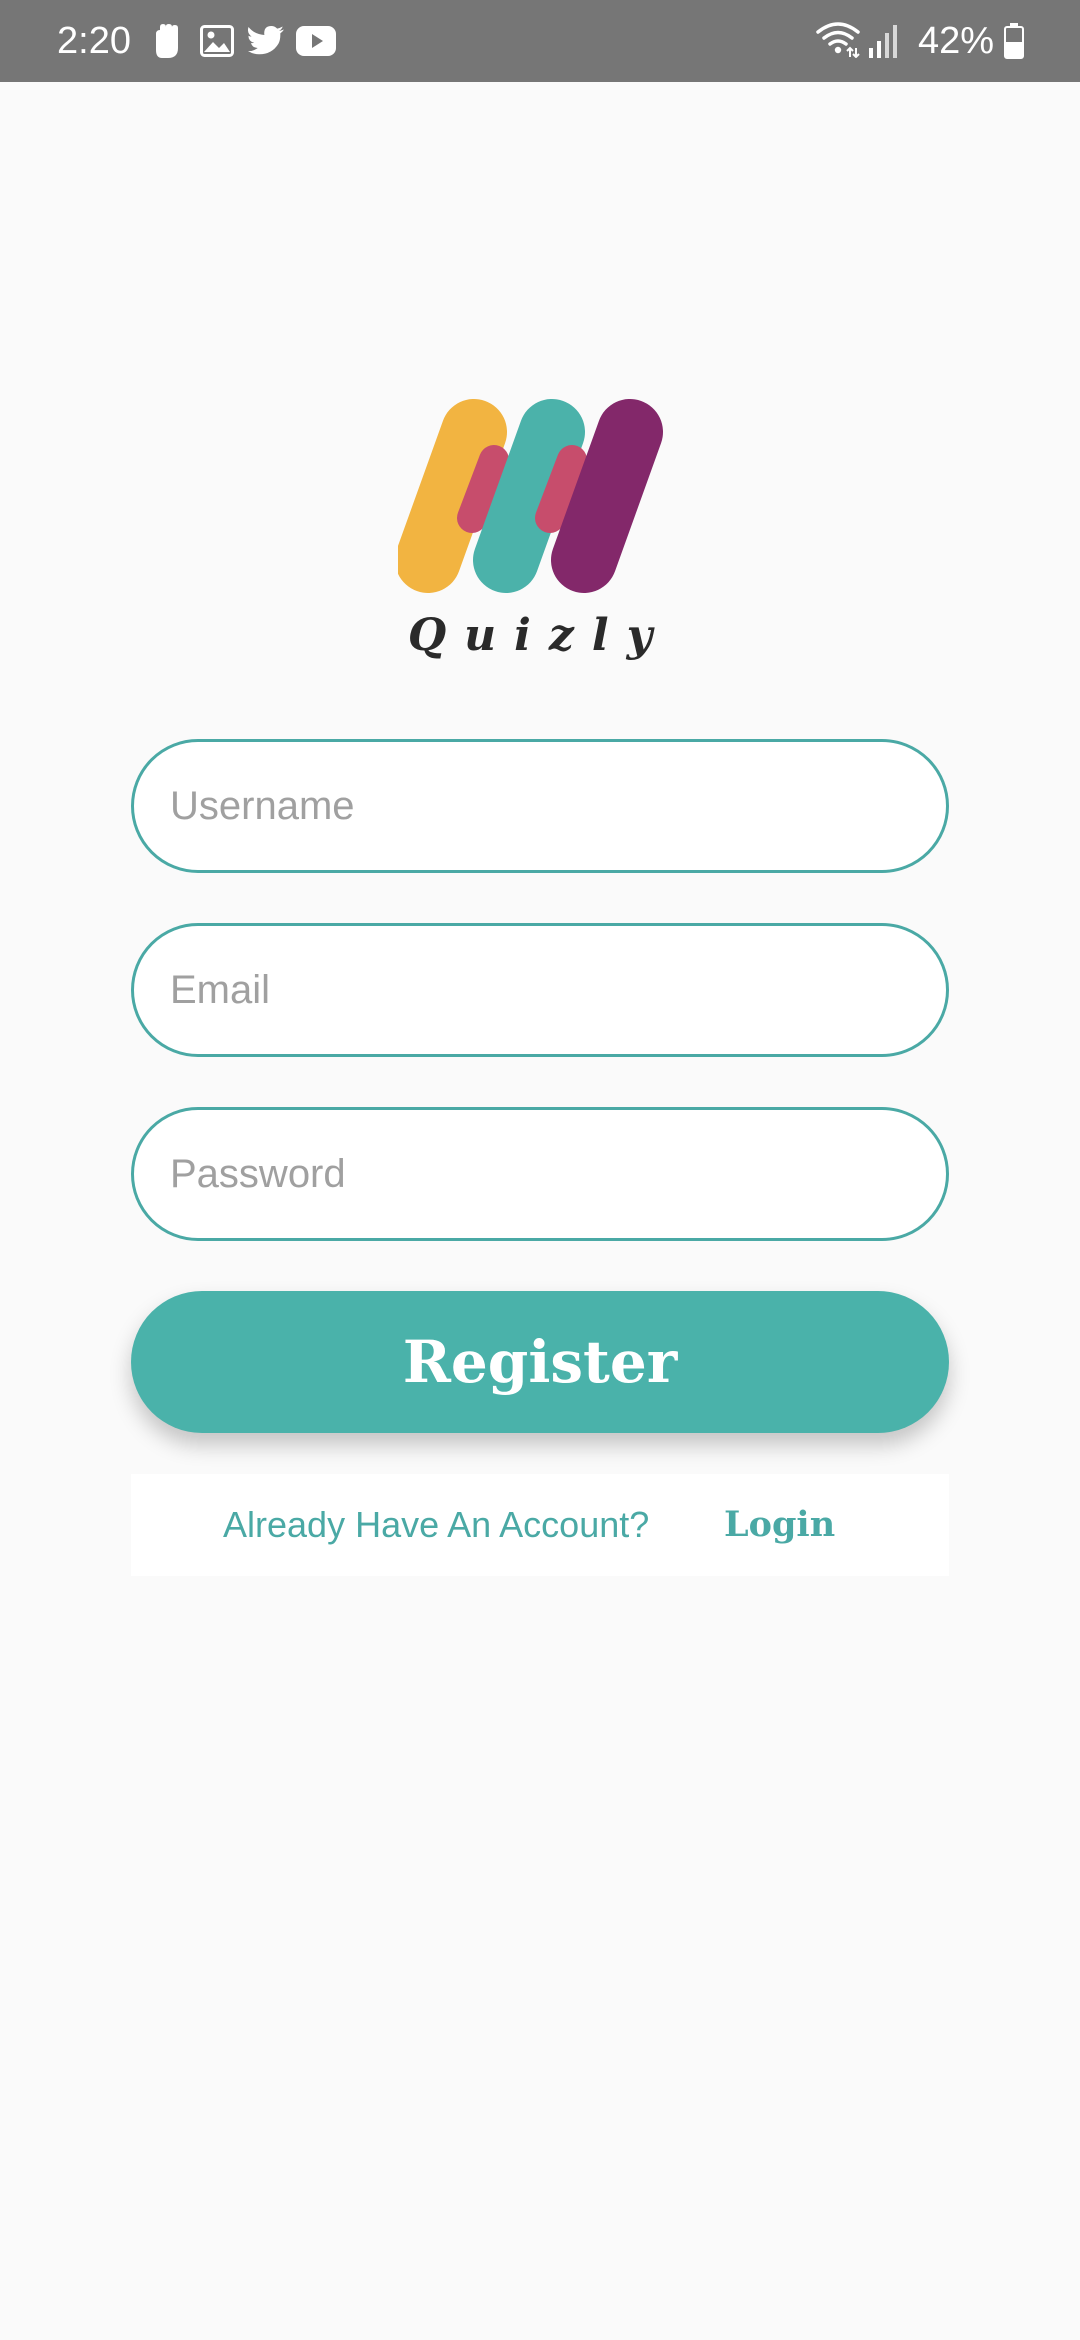  I want to click on quizly-logo: Quizly, so click(541, 532).